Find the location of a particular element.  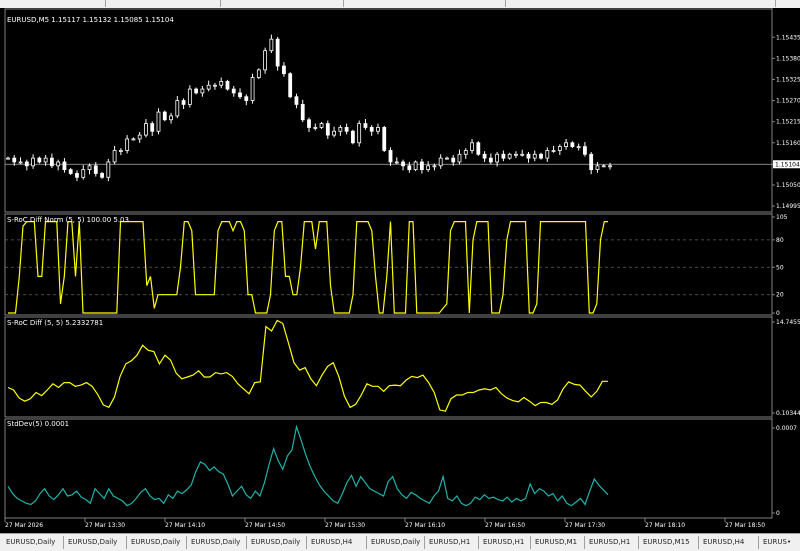

chart-tab: EURUSD,M1 is located at coordinates (558, 542).